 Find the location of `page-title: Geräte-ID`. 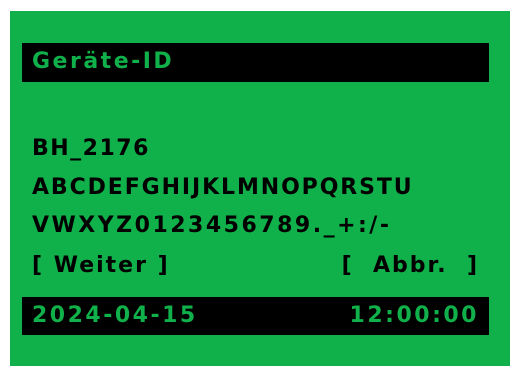

page-title: Geräte-ID is located at coordinates (103, 61).